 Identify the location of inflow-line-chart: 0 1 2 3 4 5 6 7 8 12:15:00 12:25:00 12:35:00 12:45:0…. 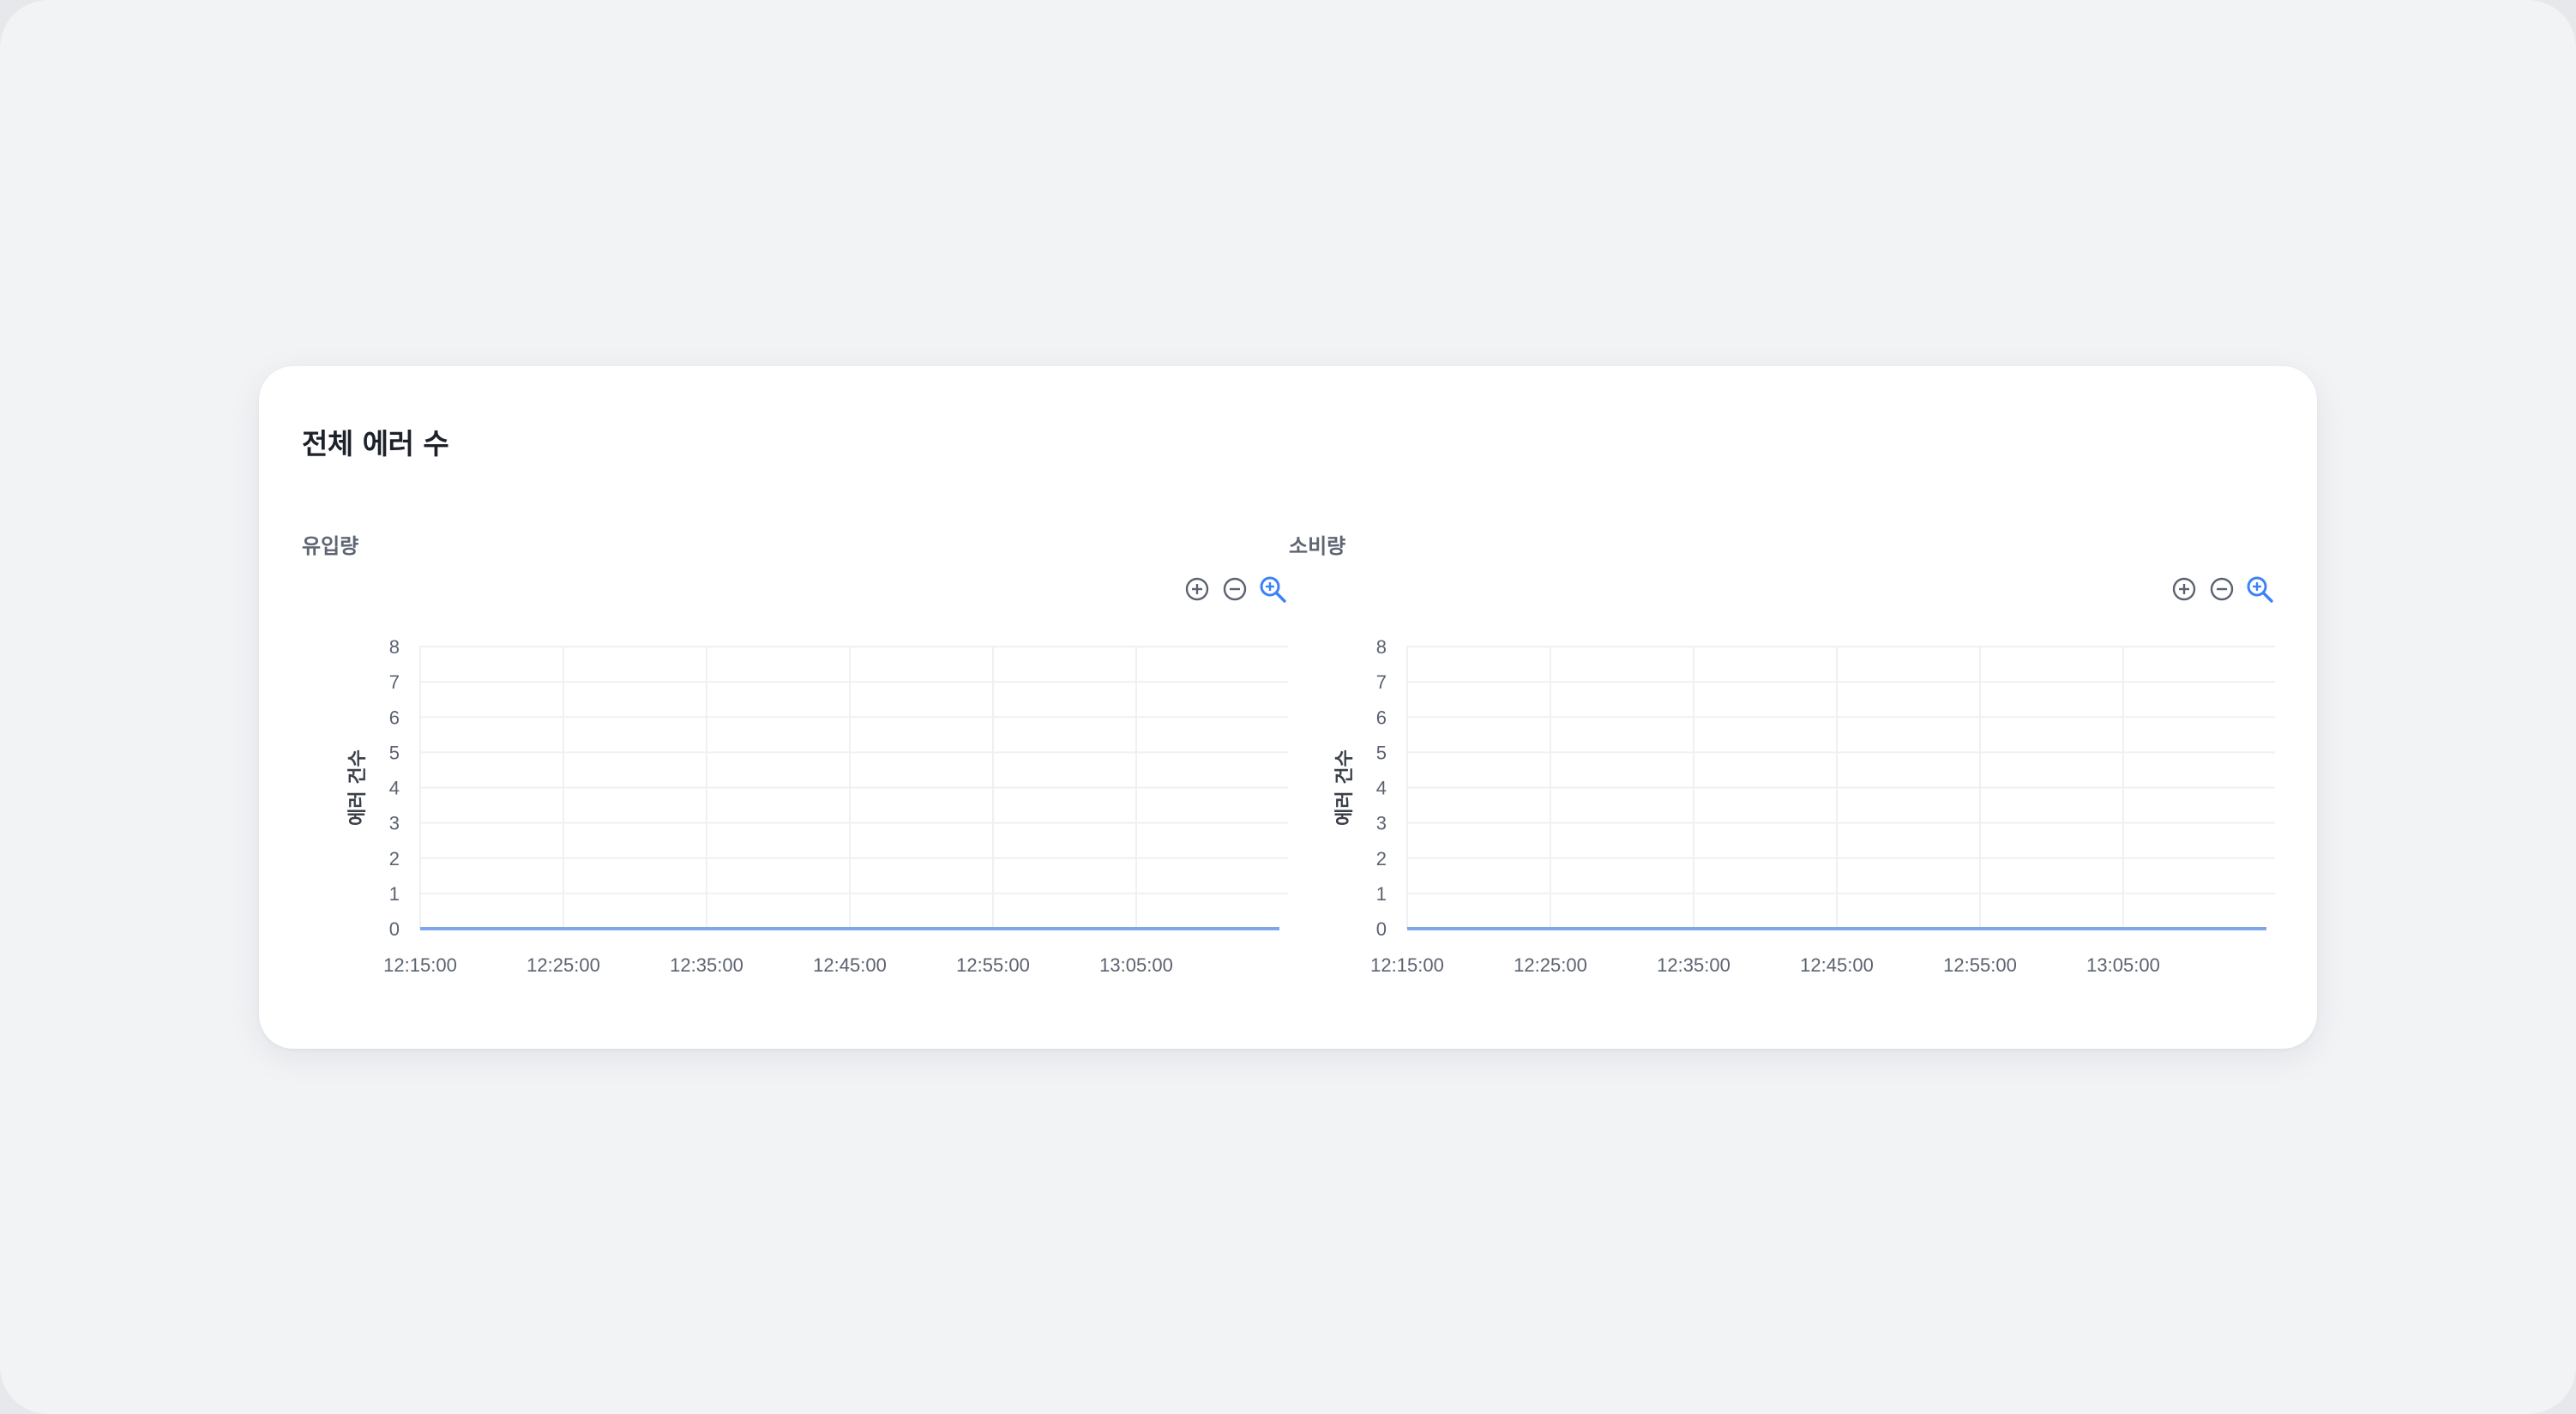
(817, 806).